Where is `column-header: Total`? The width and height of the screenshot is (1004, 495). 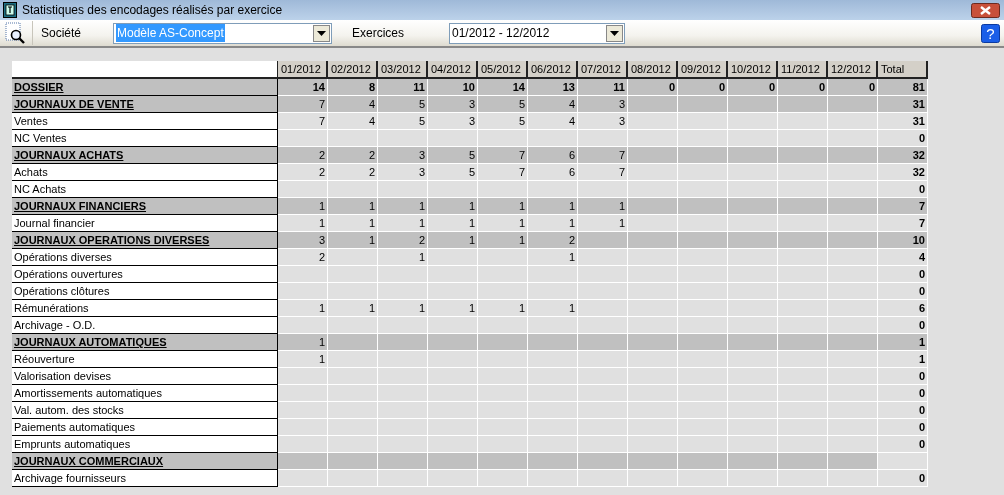
column-header: Total is located at coordinates (903, 70).